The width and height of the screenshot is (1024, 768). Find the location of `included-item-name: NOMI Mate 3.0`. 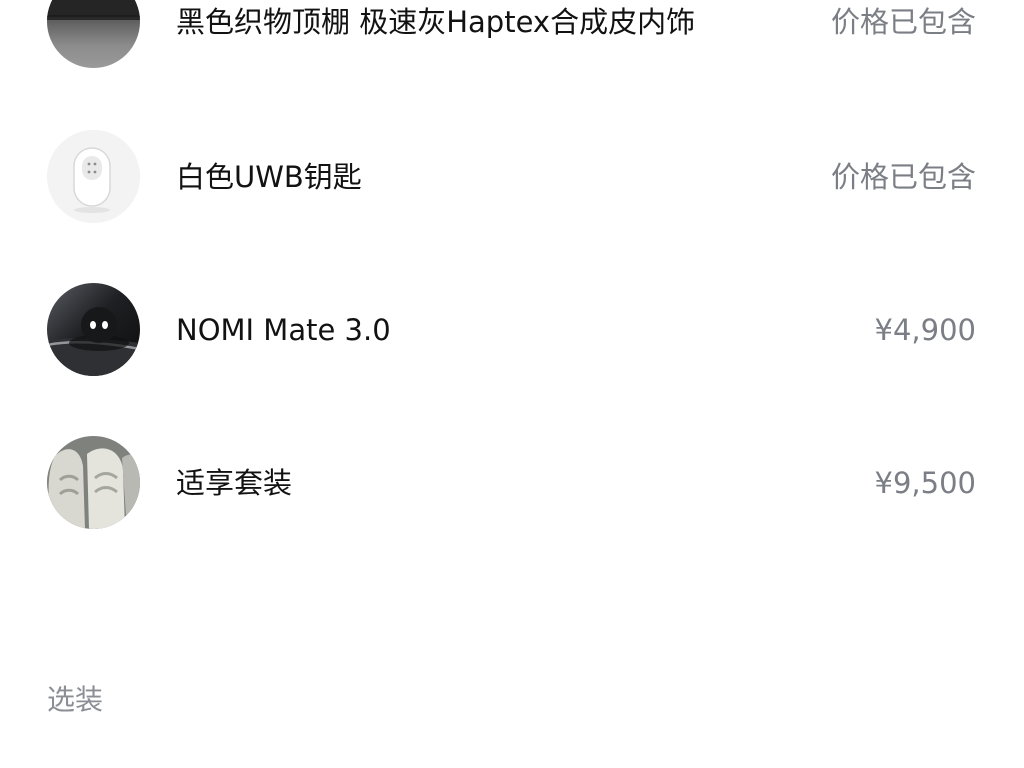

included-item-name: NOMI Mate 3.0 is located at coordinates (283, 330).